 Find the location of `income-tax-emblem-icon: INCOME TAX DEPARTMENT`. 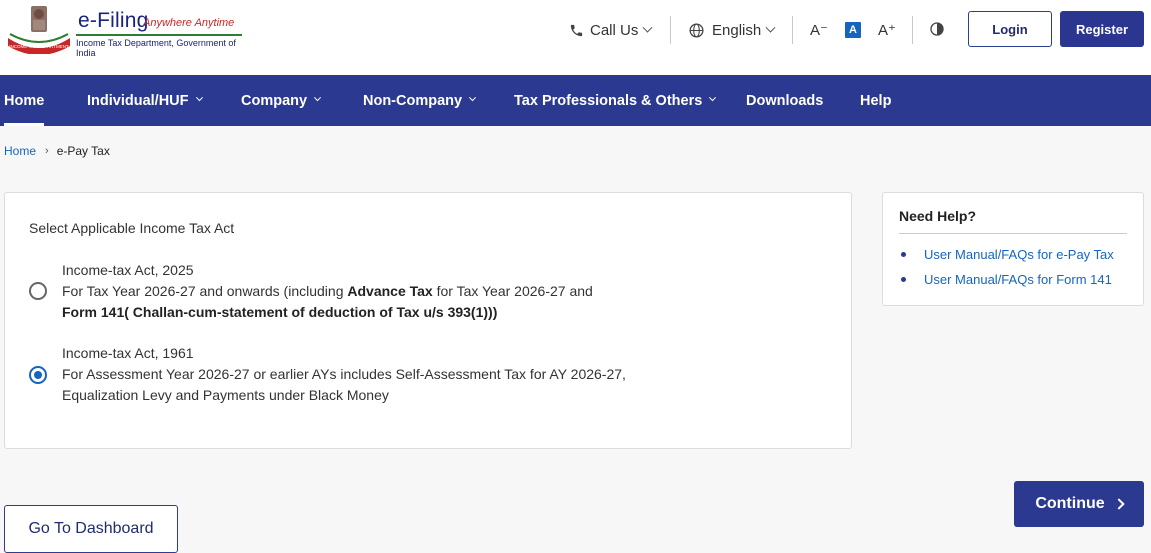

income-tax-emblem-icon: INCOME TAX DEPARTMENT is located at coordinates (39, 30).